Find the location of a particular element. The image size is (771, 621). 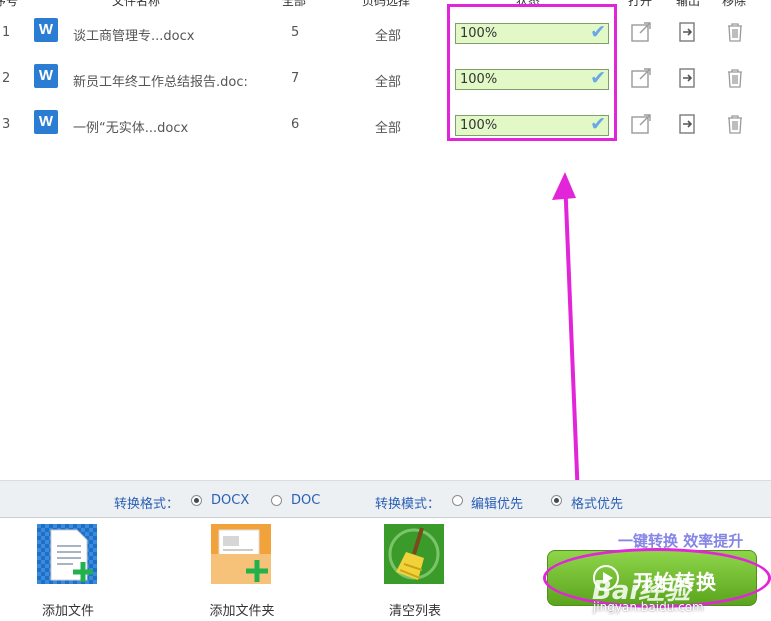

clear-list-label: 清空列表 is located at coordinates (414, 611).